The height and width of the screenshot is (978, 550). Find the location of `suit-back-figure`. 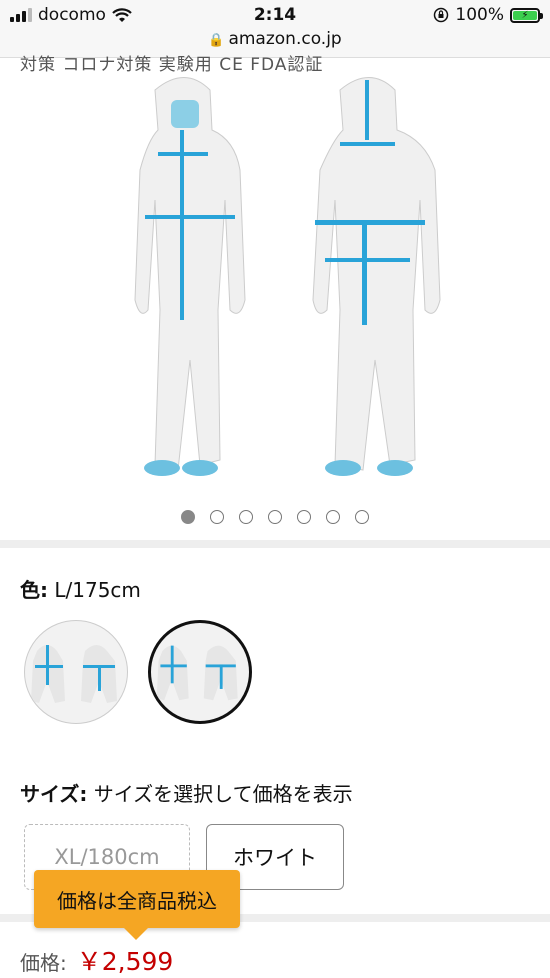

suit-back-figure is located at coordinates (376, 276).